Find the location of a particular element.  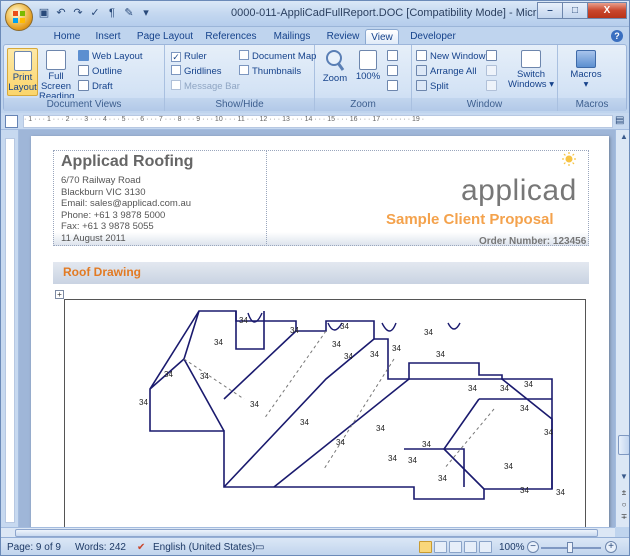

split-button: Split is located at coordinates (432, 86).